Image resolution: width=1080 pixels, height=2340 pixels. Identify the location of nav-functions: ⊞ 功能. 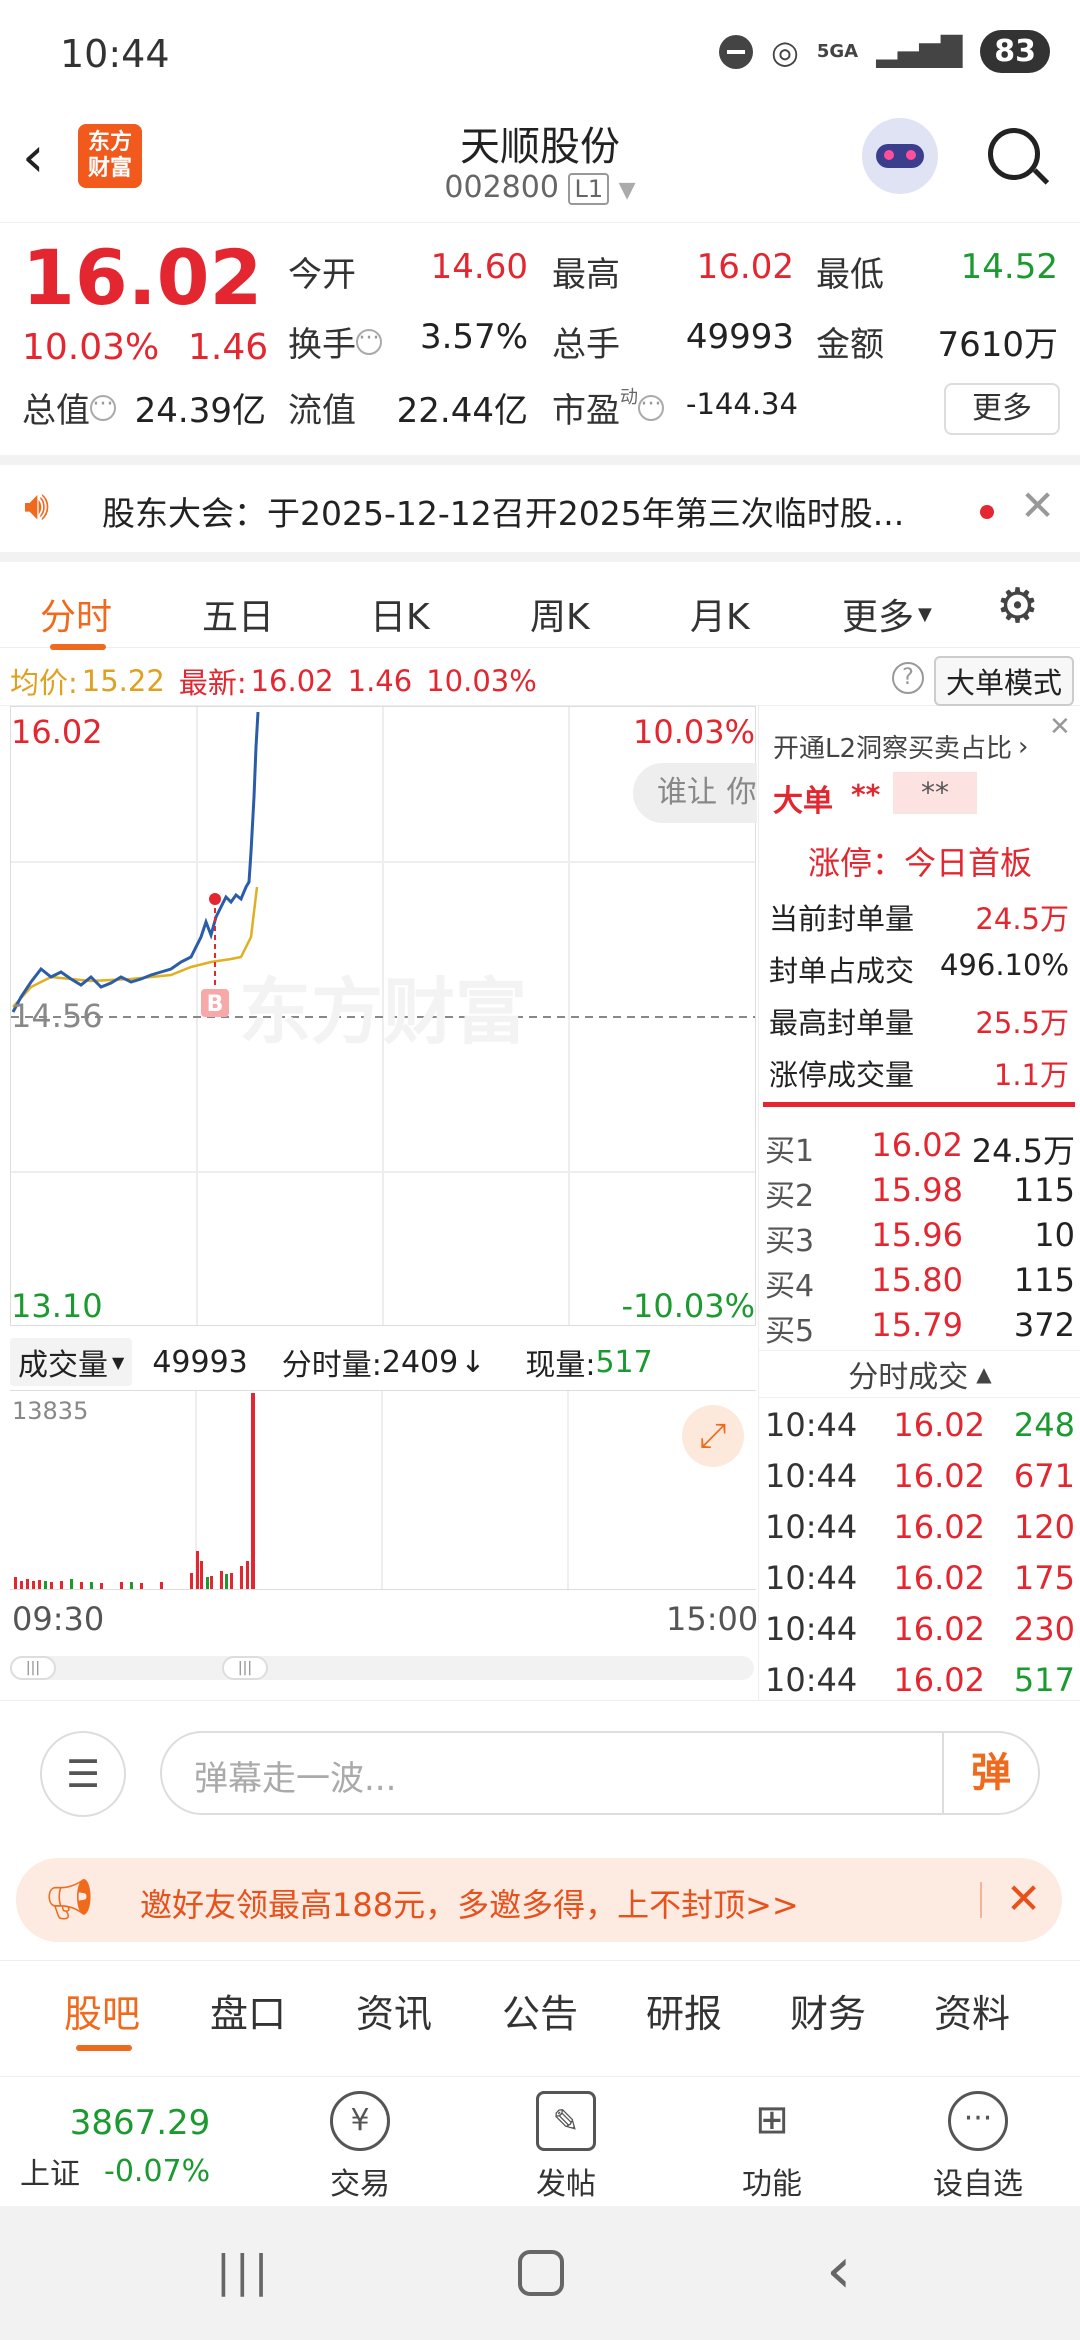
(772, 2147).